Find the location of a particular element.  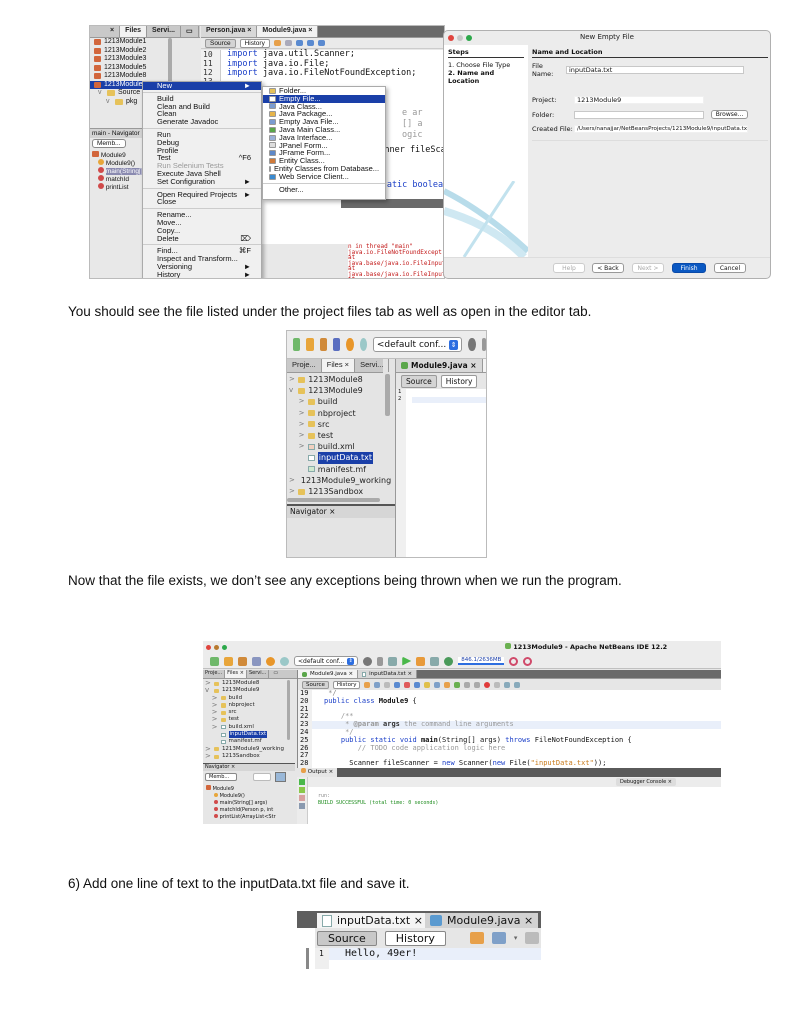

profile-ide-icon is located at coordinates (528, 661).